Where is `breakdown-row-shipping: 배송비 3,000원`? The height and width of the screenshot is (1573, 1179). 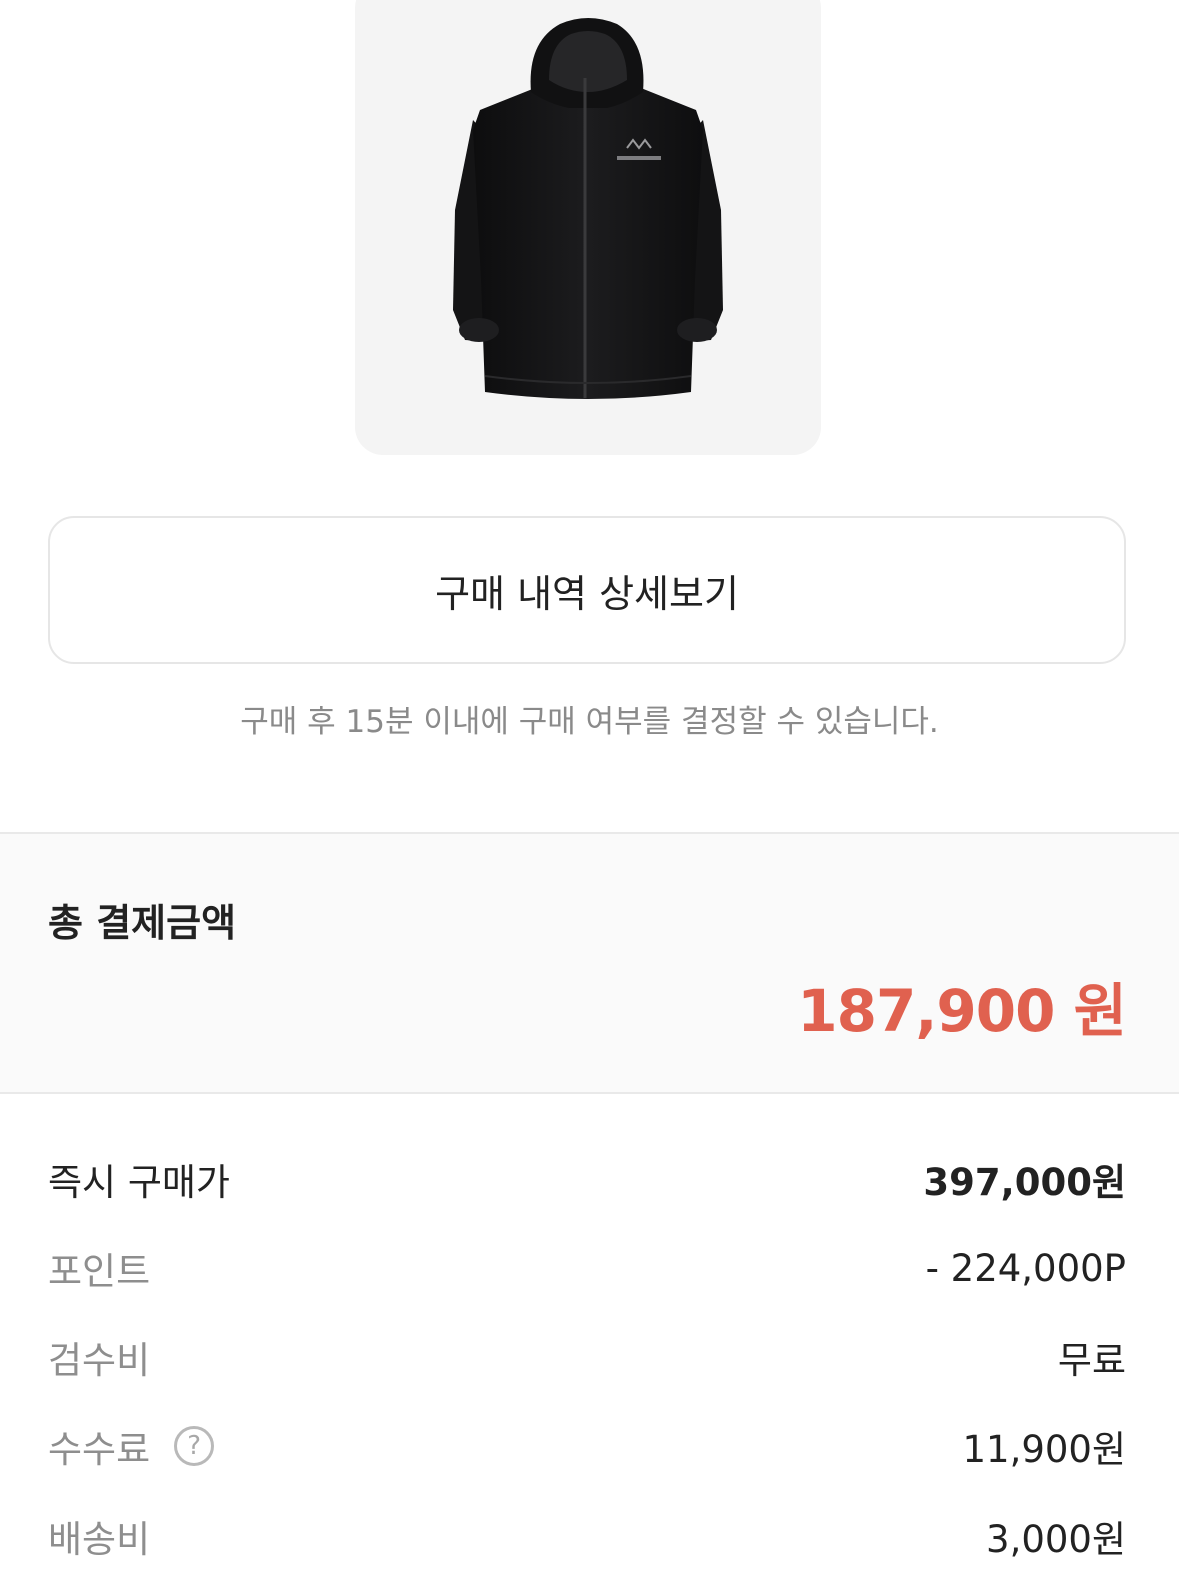
breakdown-row-shipping: 배송비 3,000원 is located at coordinates (587, 1536).